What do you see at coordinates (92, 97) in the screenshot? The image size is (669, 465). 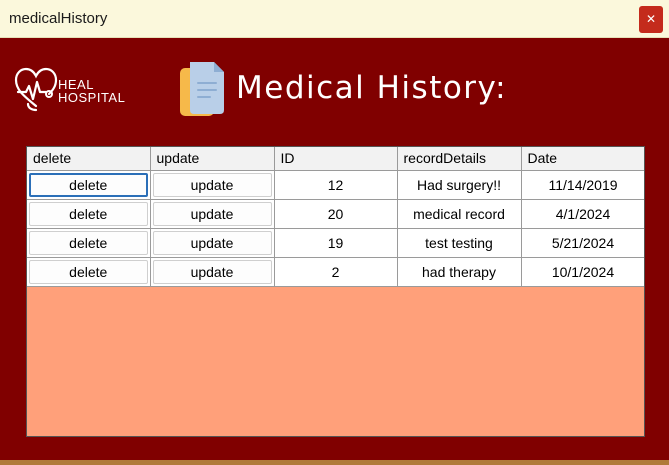 I see `logo-line-2: HOSPITAL` at bounding box center [92, 97].